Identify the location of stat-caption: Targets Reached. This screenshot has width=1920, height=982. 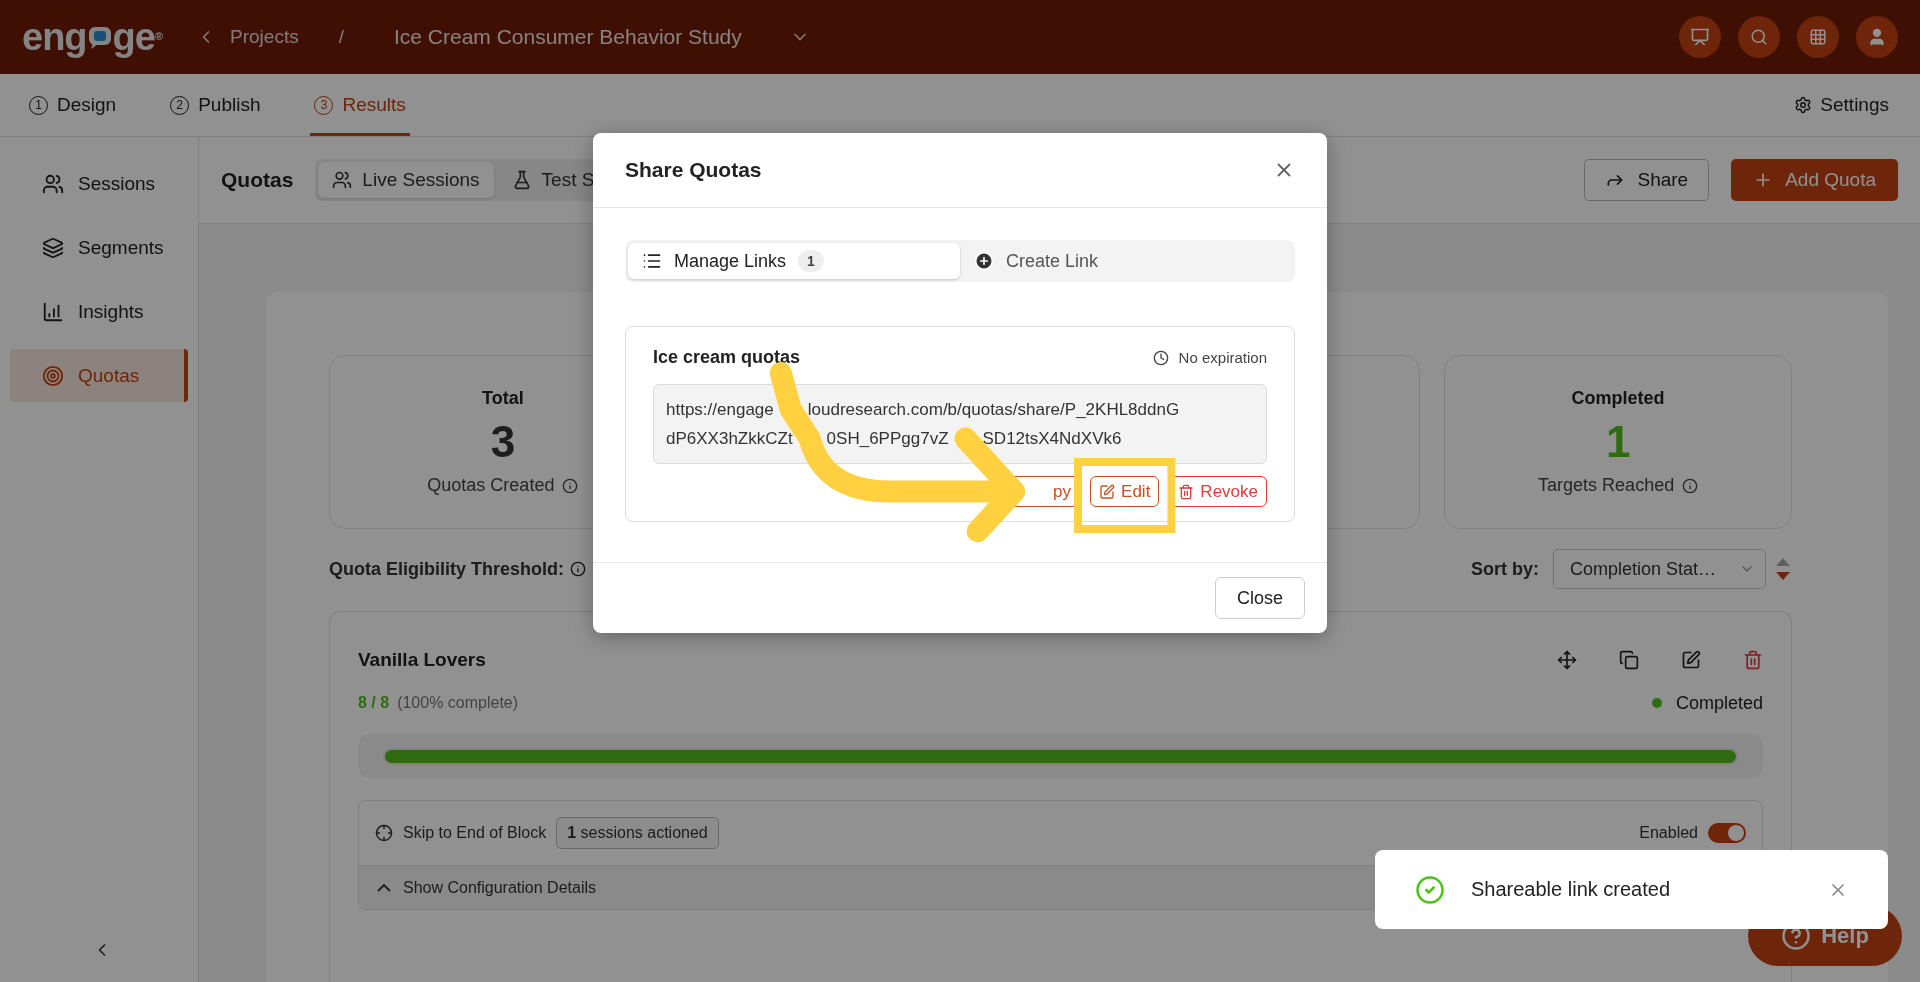
(1606, 485).